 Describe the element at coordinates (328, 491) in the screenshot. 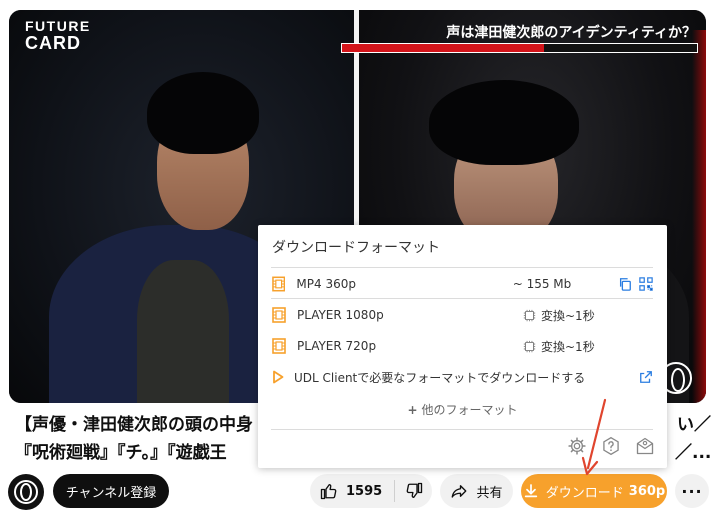

I see `thumbs-up-icon` at that location.